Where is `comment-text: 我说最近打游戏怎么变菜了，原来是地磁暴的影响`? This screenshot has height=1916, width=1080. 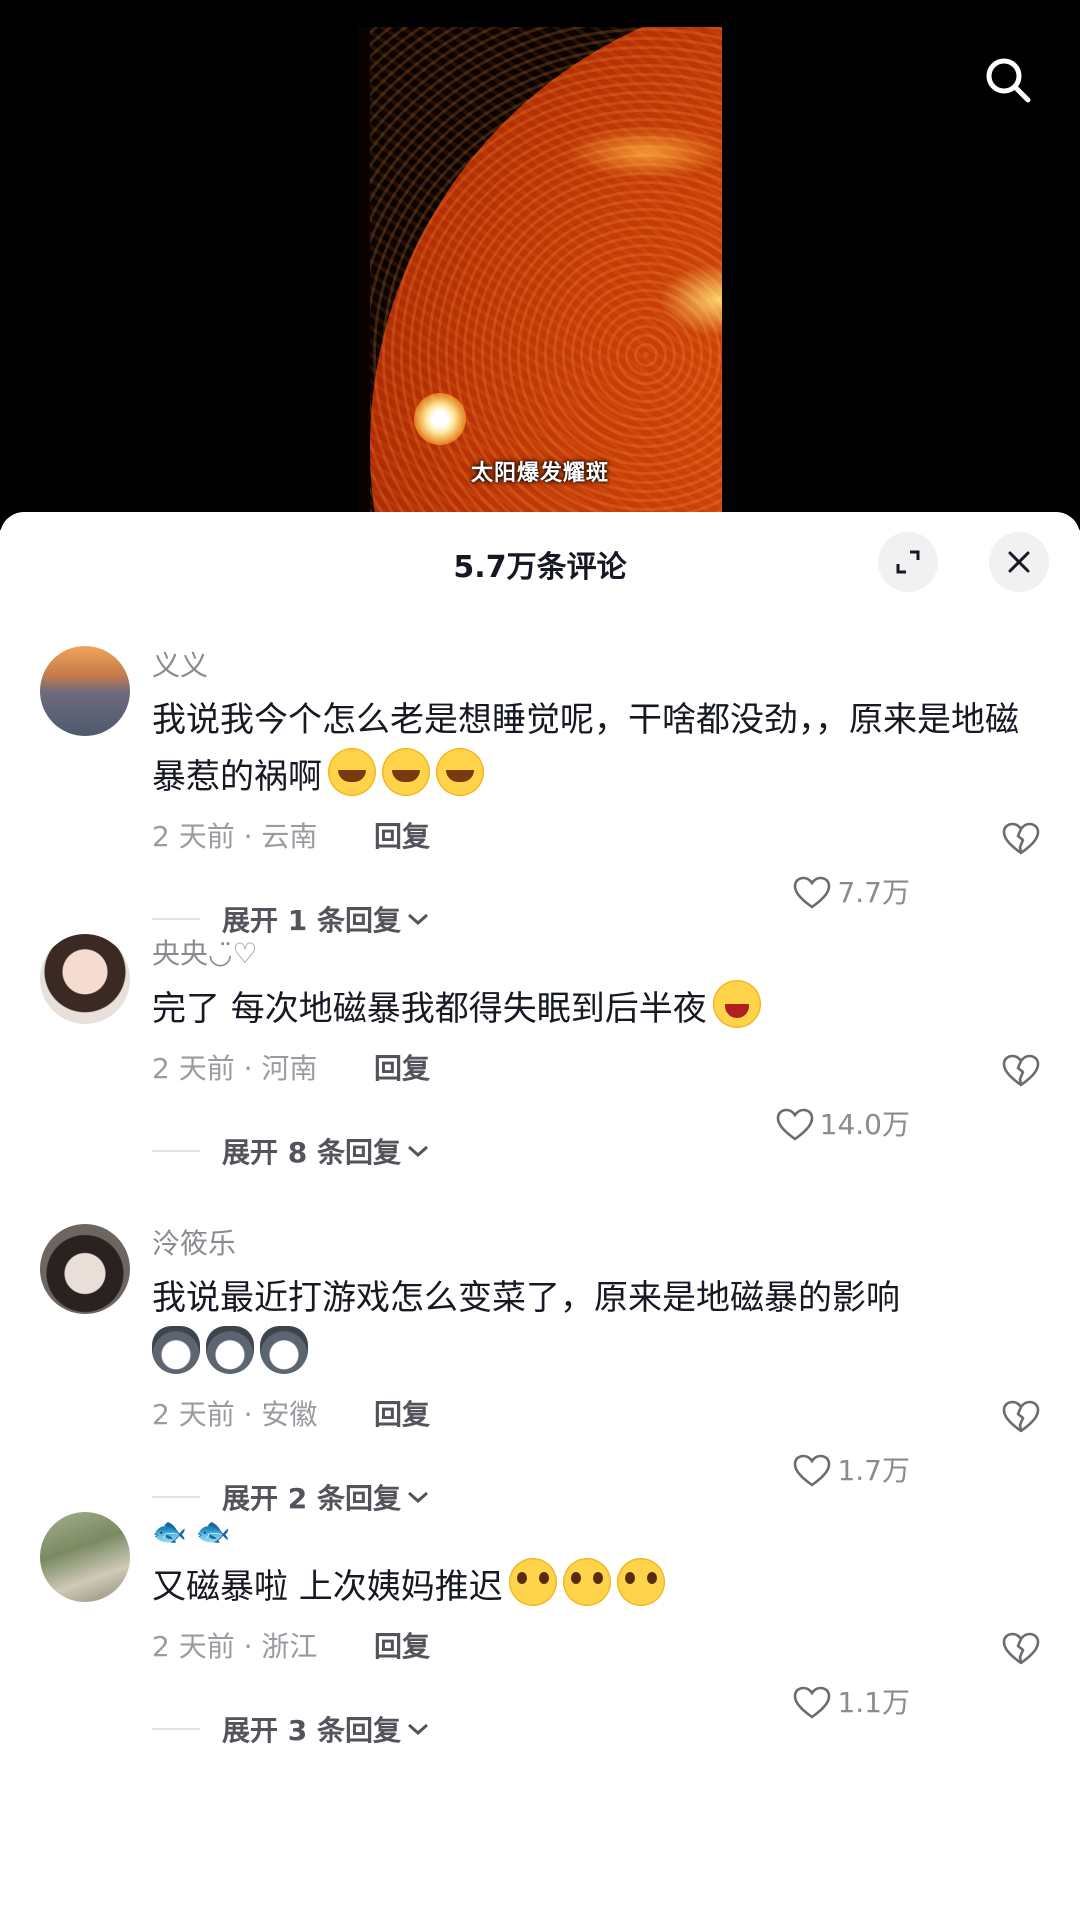 comment-text: 我说最近打游戏怎么变菜了，原来是地磁暴的影响 is located at coordinates (596, 1326).